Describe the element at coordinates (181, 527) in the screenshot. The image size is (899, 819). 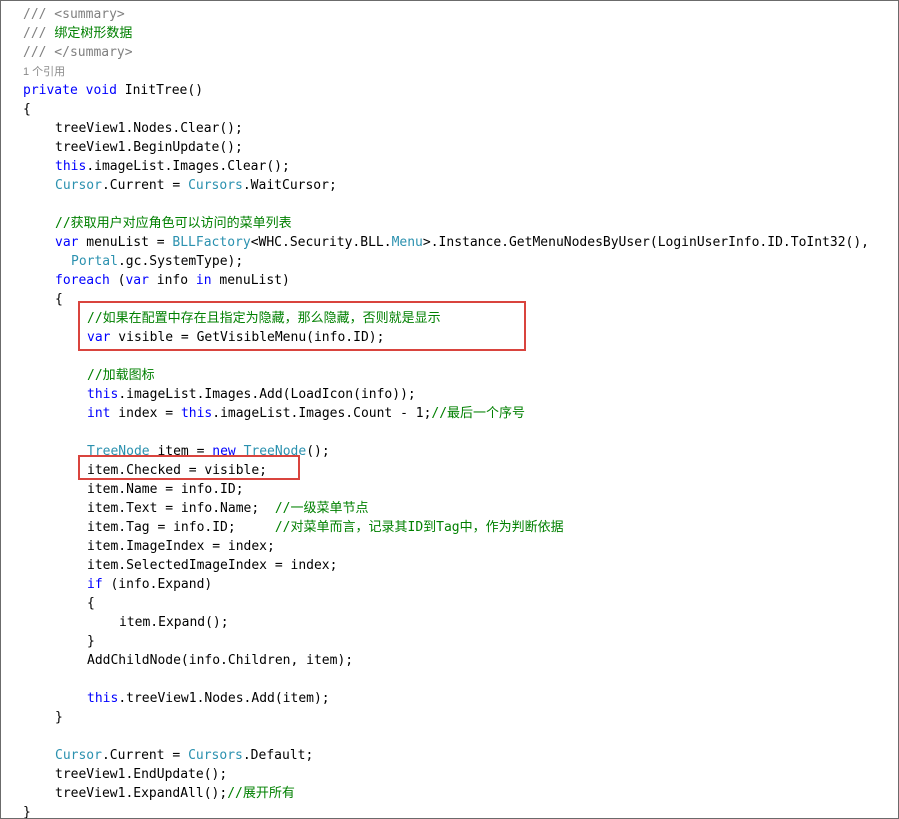
I see `code-token: item.Tag = info.ID;` at that location.